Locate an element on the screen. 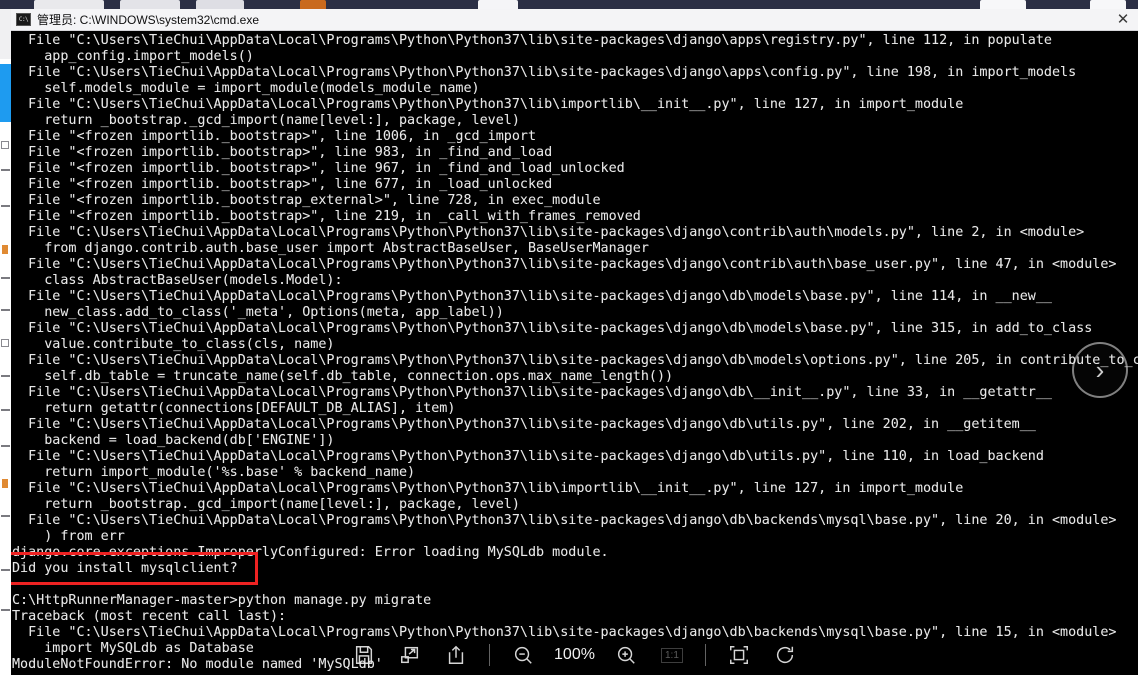 The image size is (1138, 675). close-icon: ✕ is located at coordinates (1123, 20).